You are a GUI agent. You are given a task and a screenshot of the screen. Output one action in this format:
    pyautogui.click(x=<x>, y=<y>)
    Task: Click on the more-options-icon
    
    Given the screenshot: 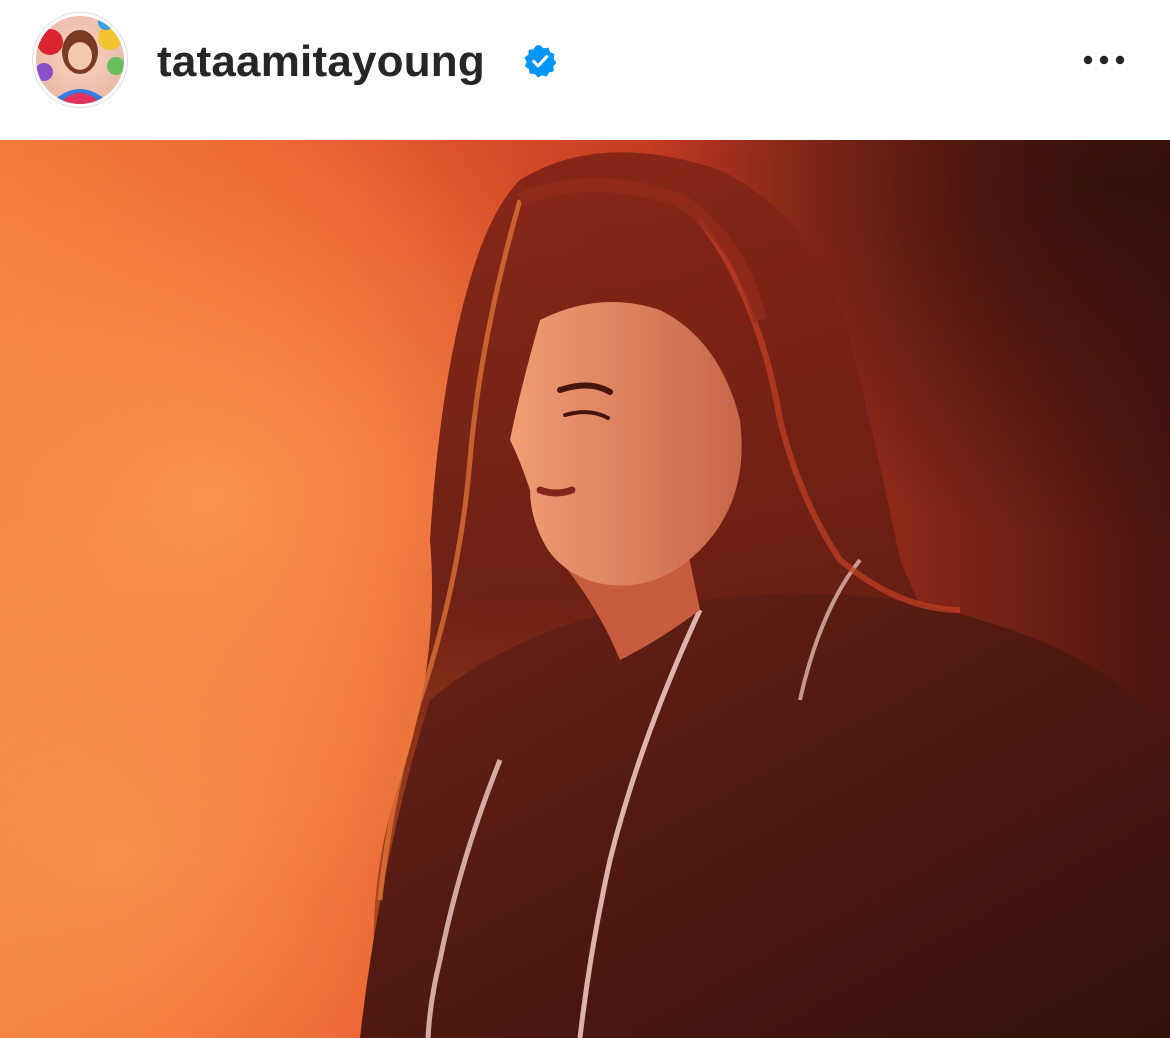 What is the action you would take?
    pyautogui.click(x=1104, y=60)
    